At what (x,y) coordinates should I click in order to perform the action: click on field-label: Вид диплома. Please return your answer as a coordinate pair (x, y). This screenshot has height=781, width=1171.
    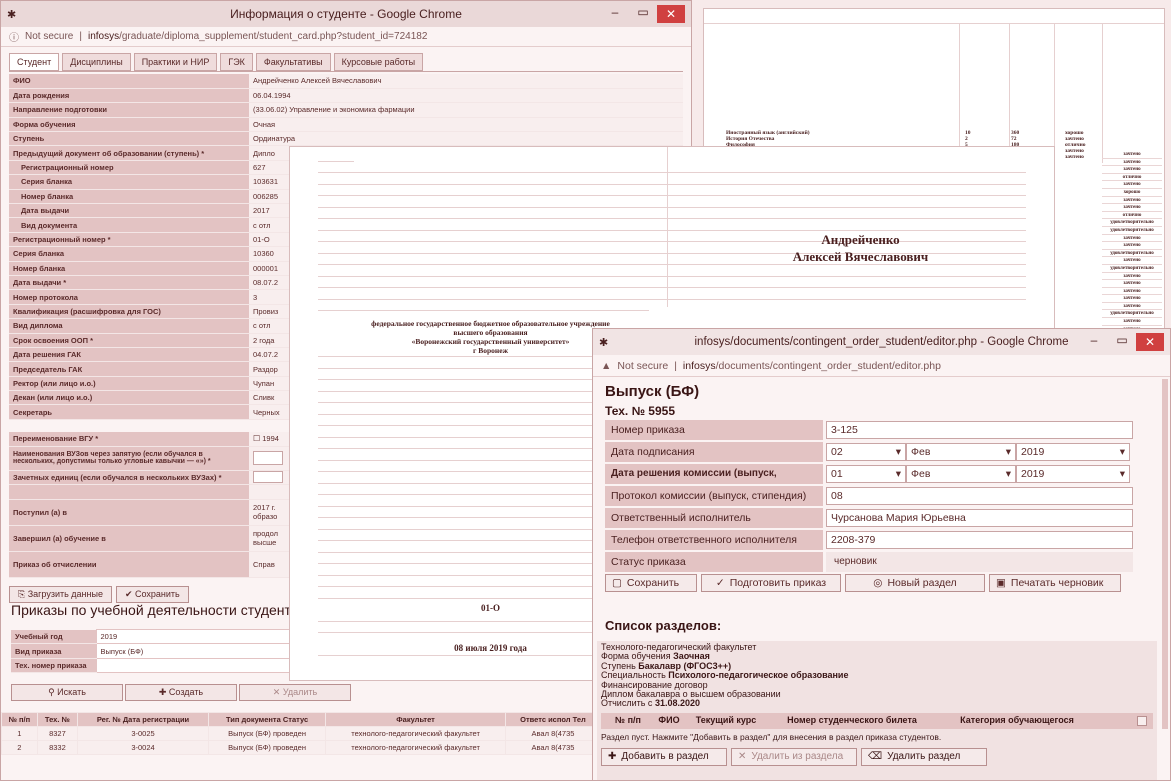
    Looking at the image, I should click on (129, 326).